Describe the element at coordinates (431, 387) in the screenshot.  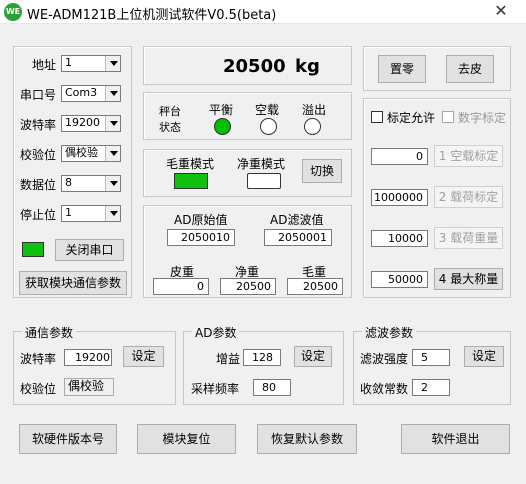
I see `converge-field: 2` at that location.